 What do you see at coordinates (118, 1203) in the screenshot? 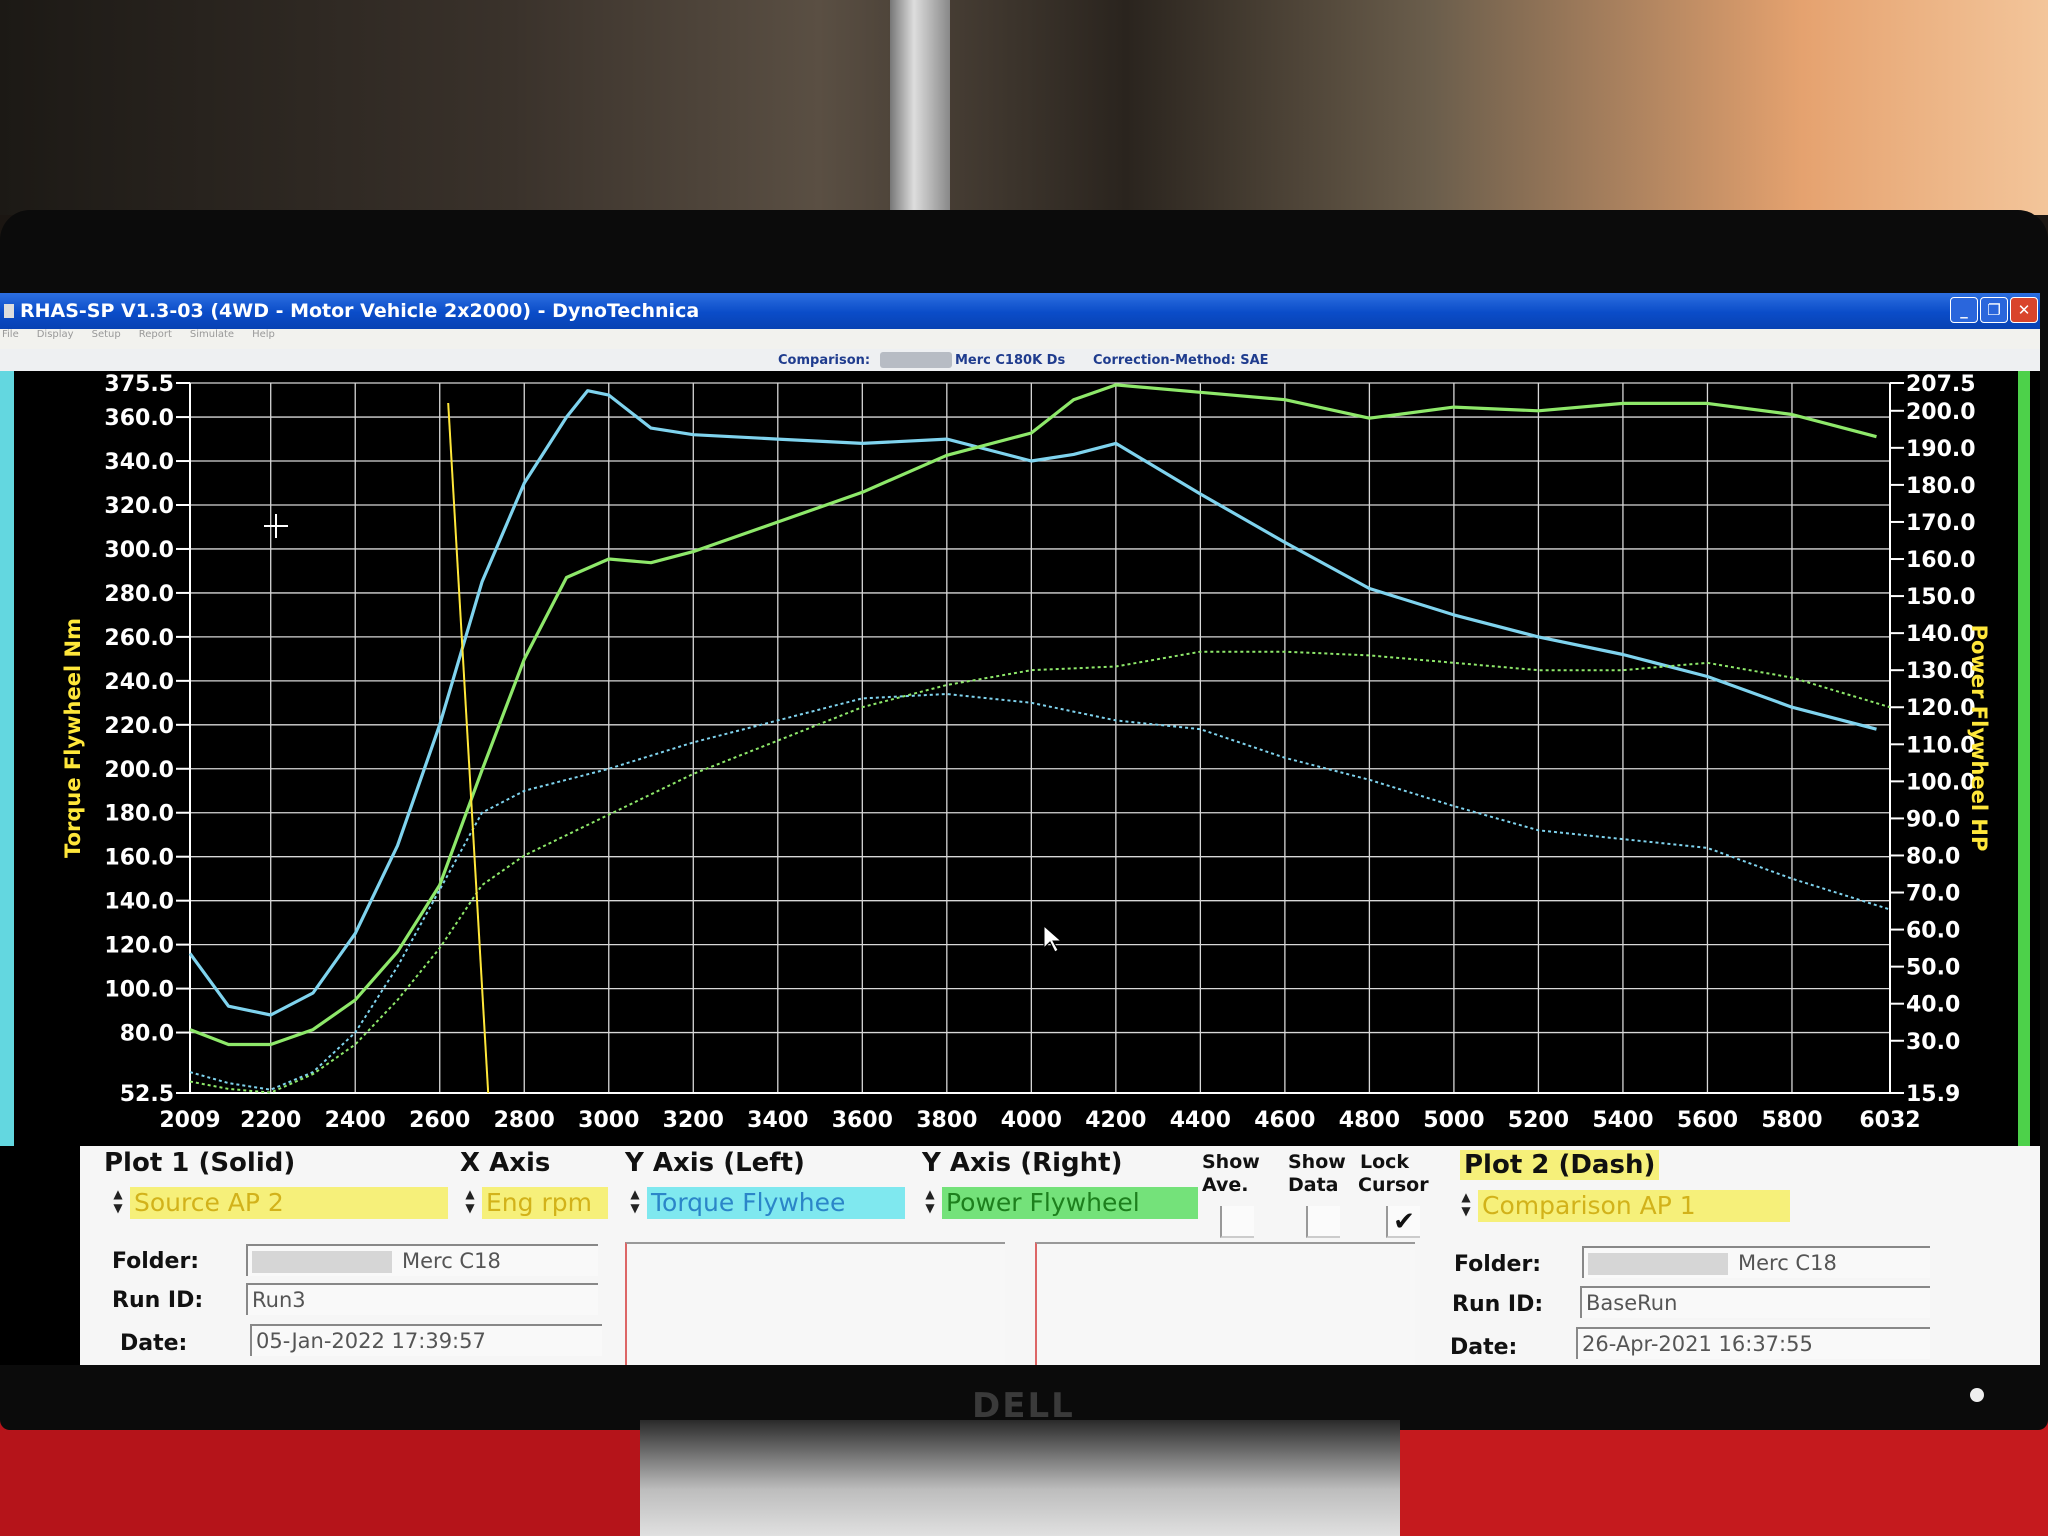
I see `plot1-source-spinner: ▲ ▼` at bounding box center [118, 1203].